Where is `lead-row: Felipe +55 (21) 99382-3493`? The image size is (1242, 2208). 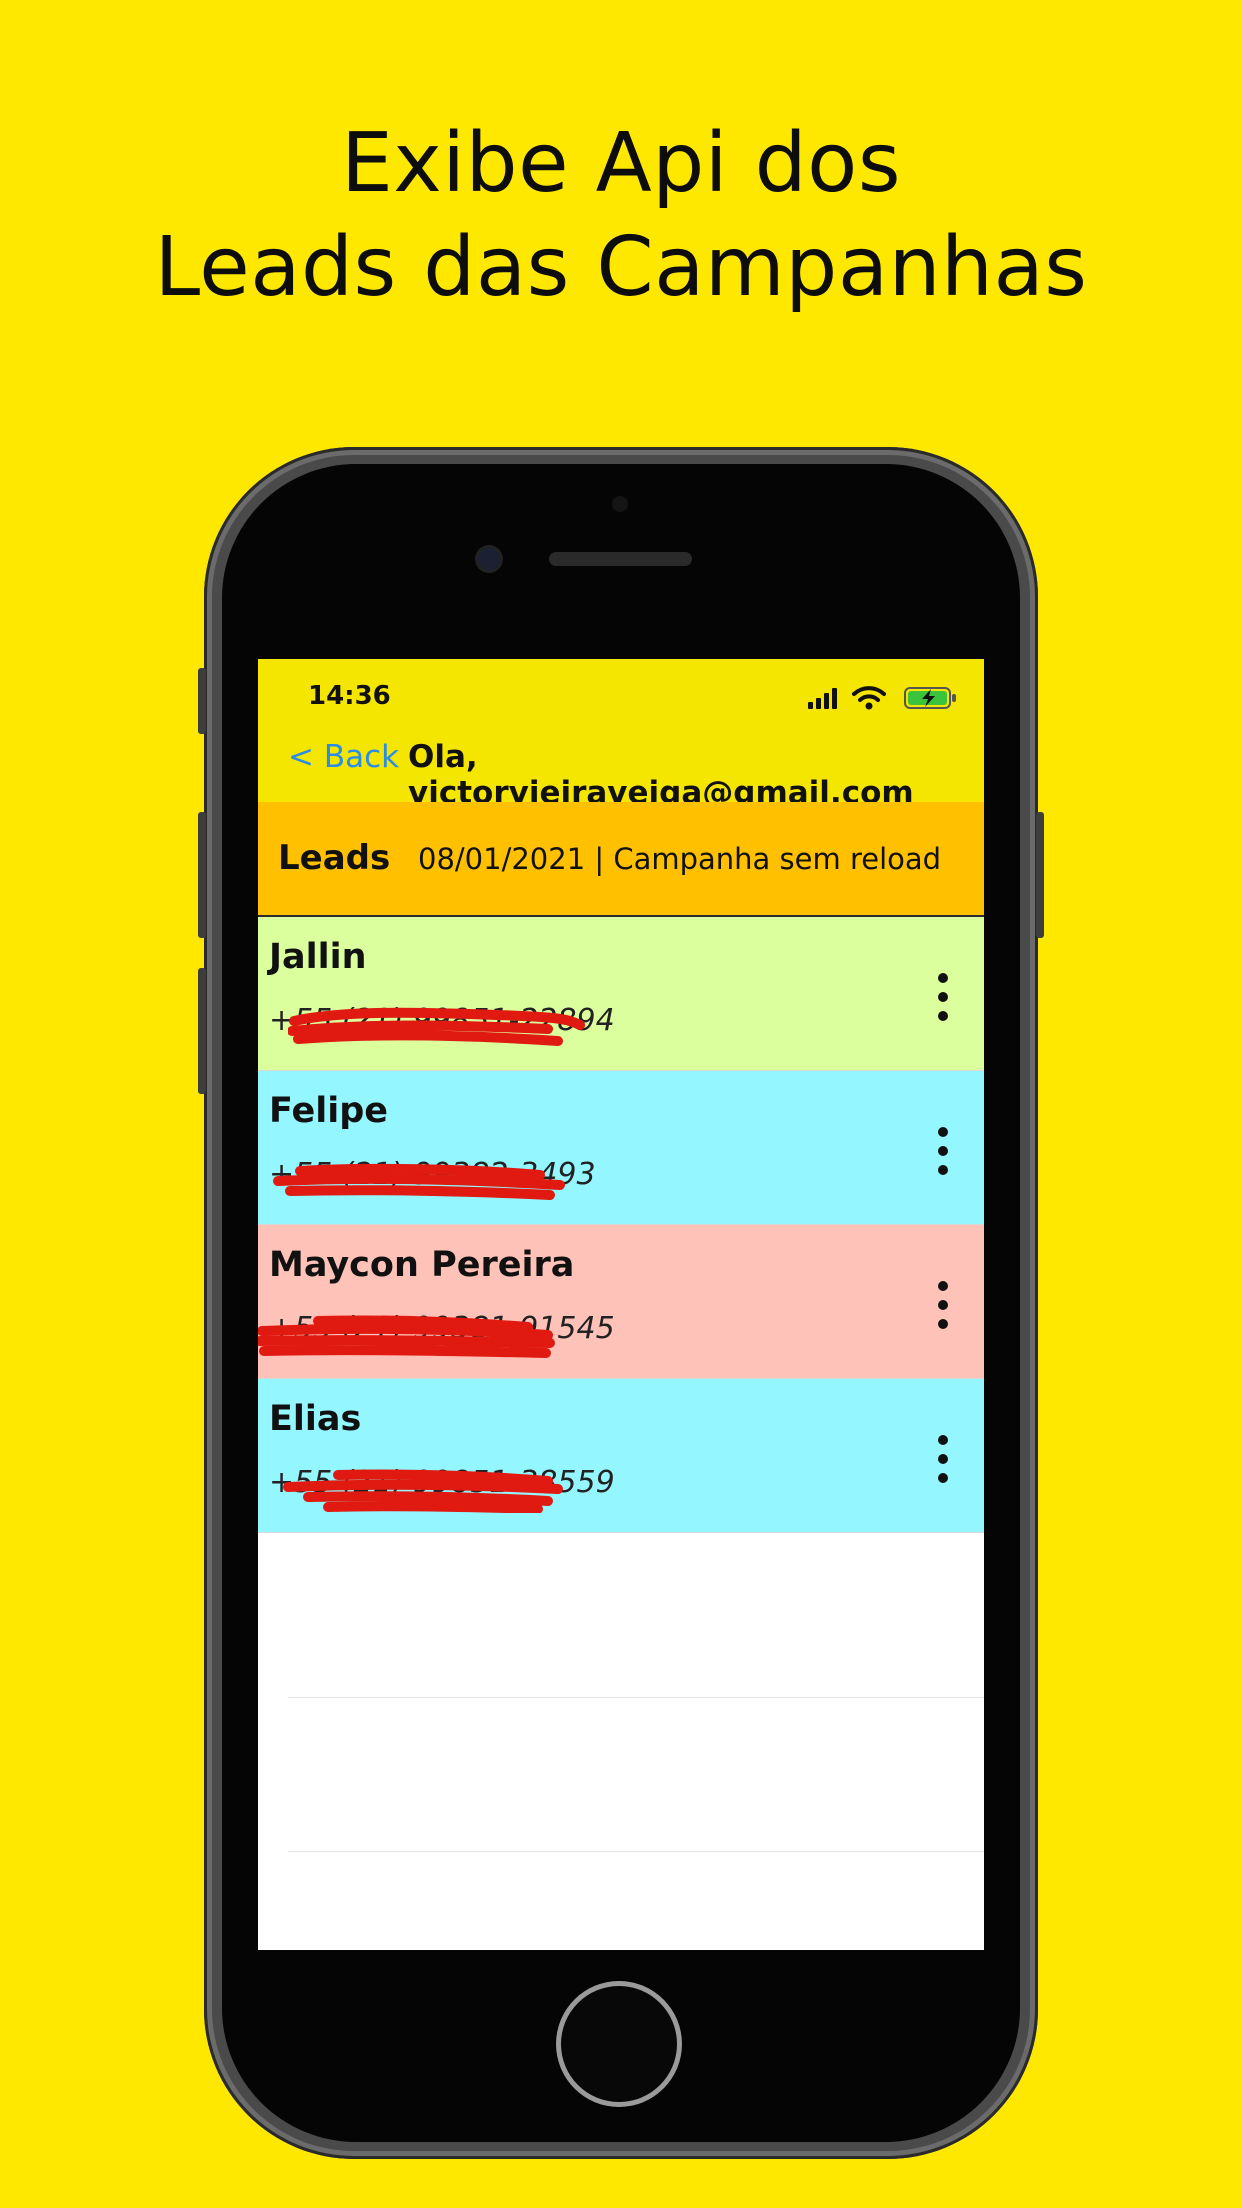 lead-row: Felipe +55 (21) 99382-3493 is located at coordinates (621, 1148).